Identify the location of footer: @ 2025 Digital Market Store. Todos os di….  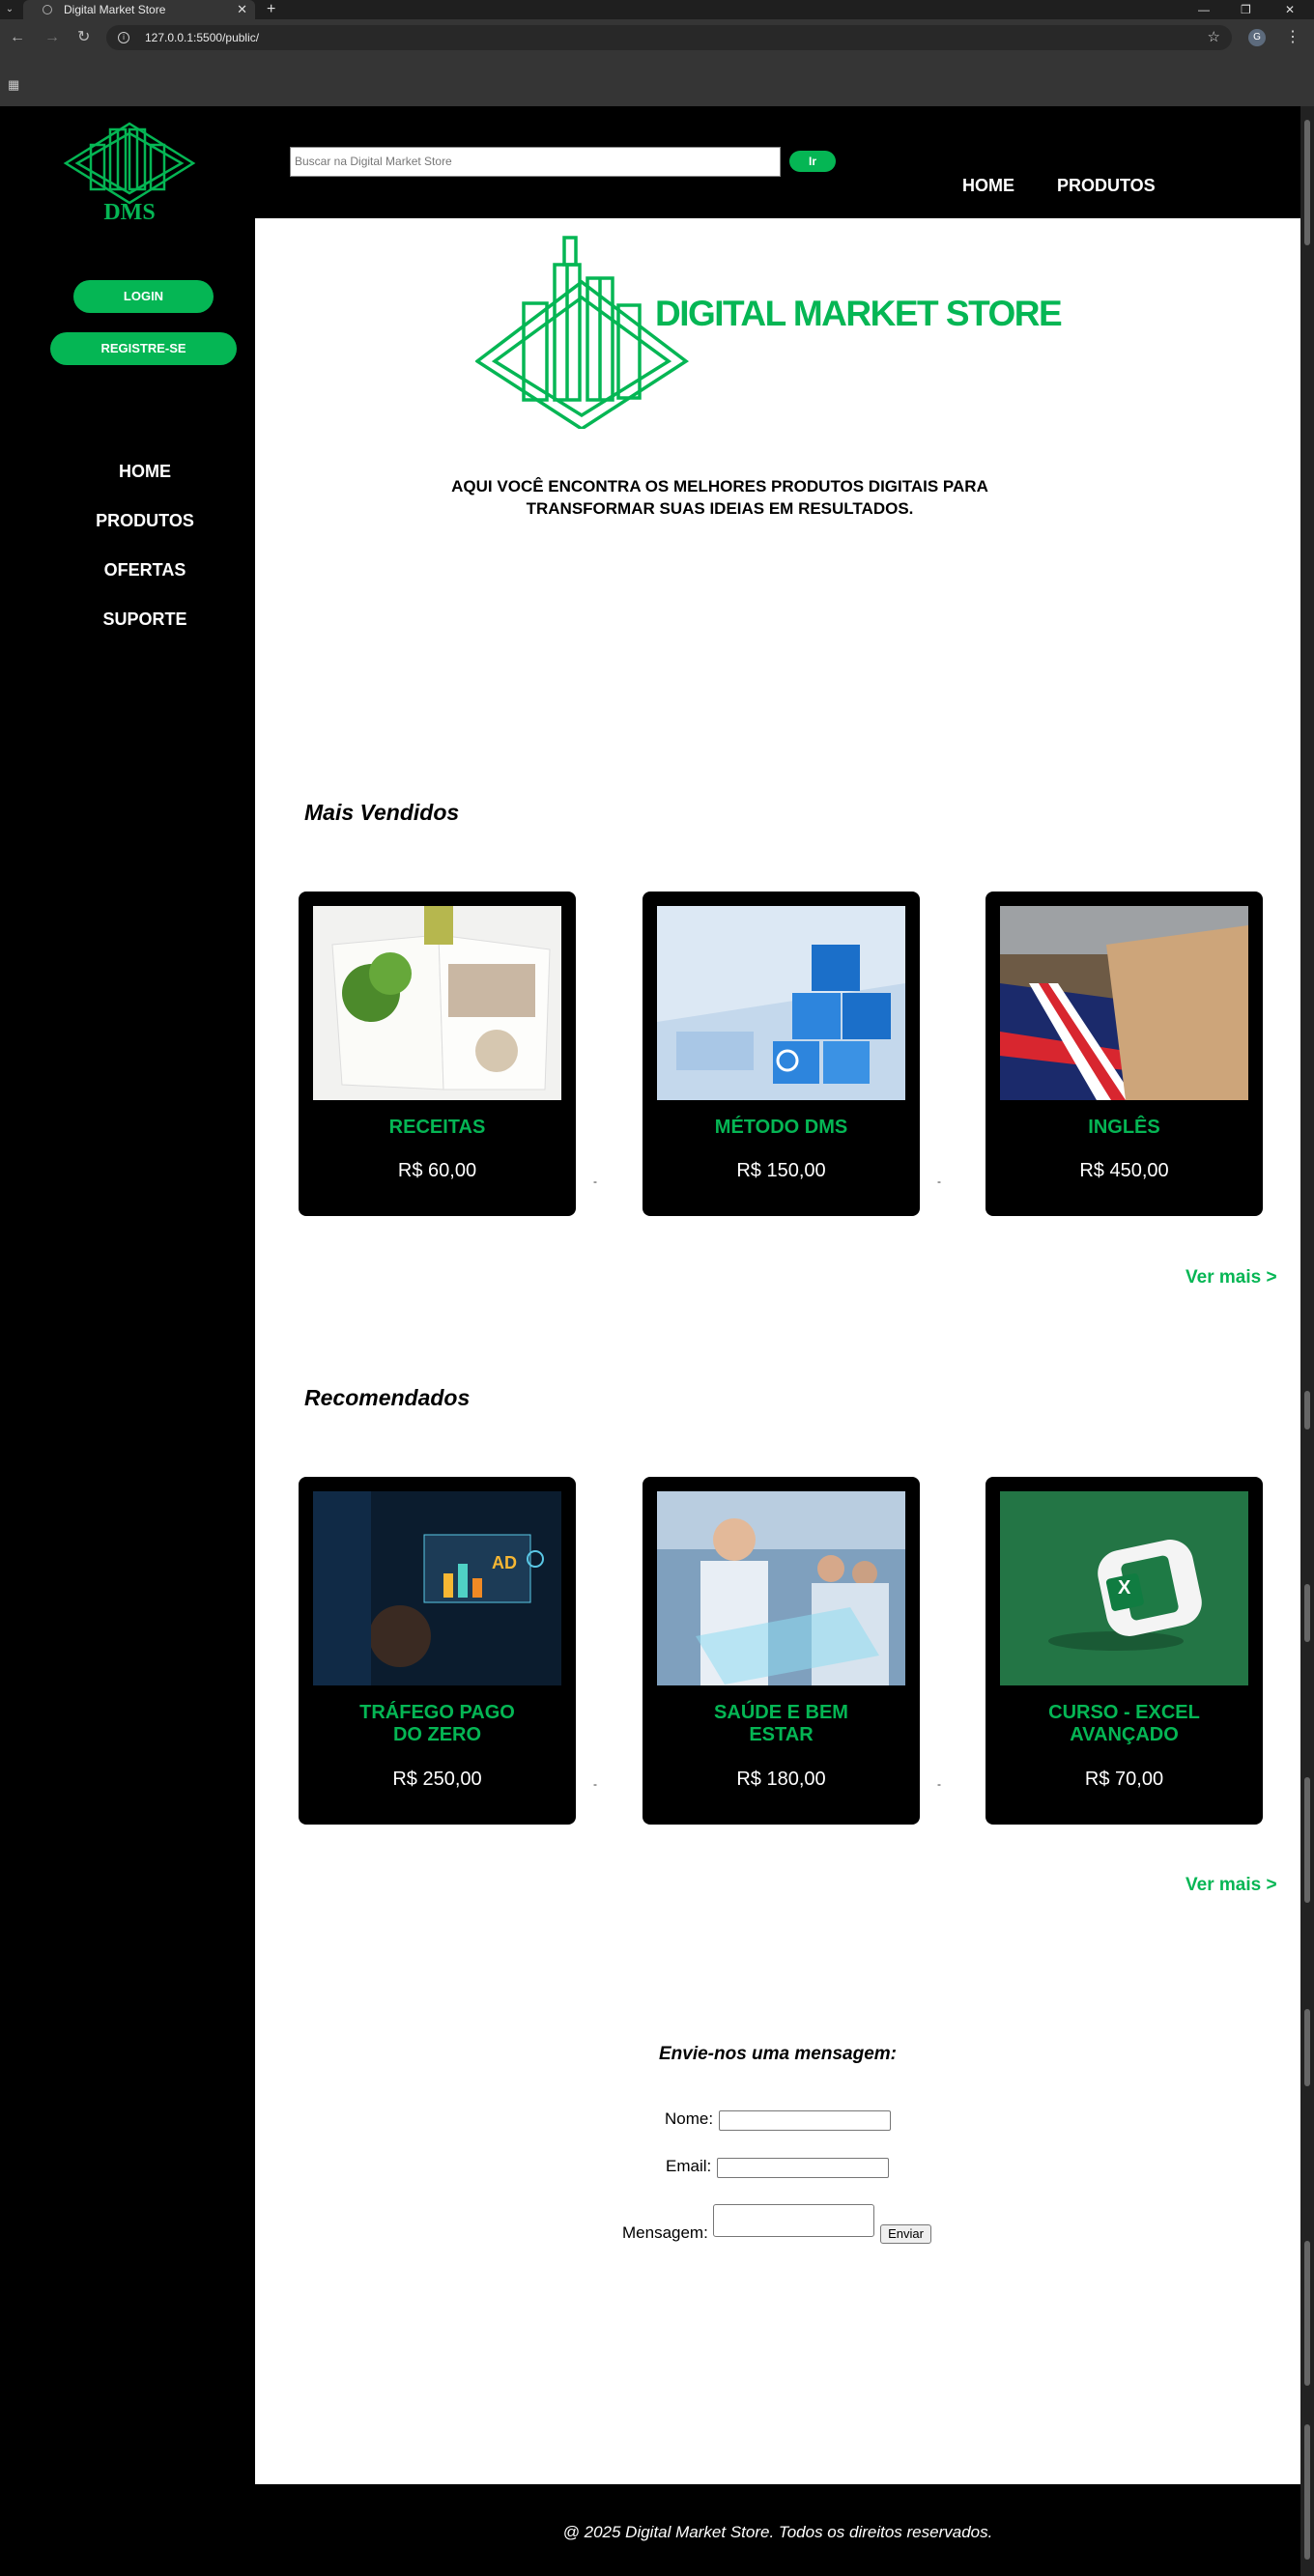
(777, 2530).